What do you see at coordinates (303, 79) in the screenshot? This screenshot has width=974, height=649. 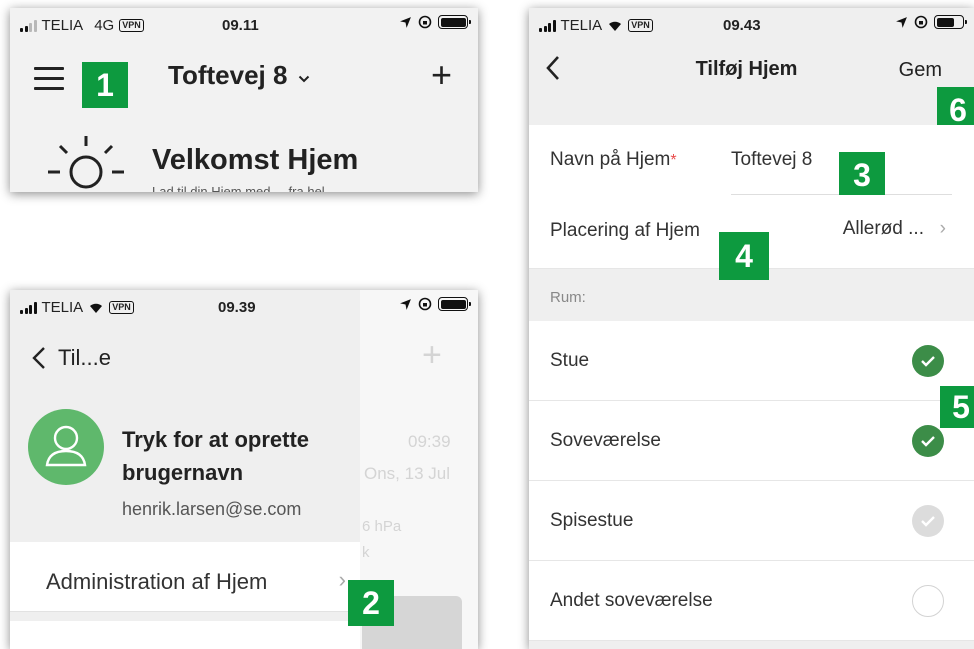 I see `chevron-down-icon` at bounding box center [303, 79].